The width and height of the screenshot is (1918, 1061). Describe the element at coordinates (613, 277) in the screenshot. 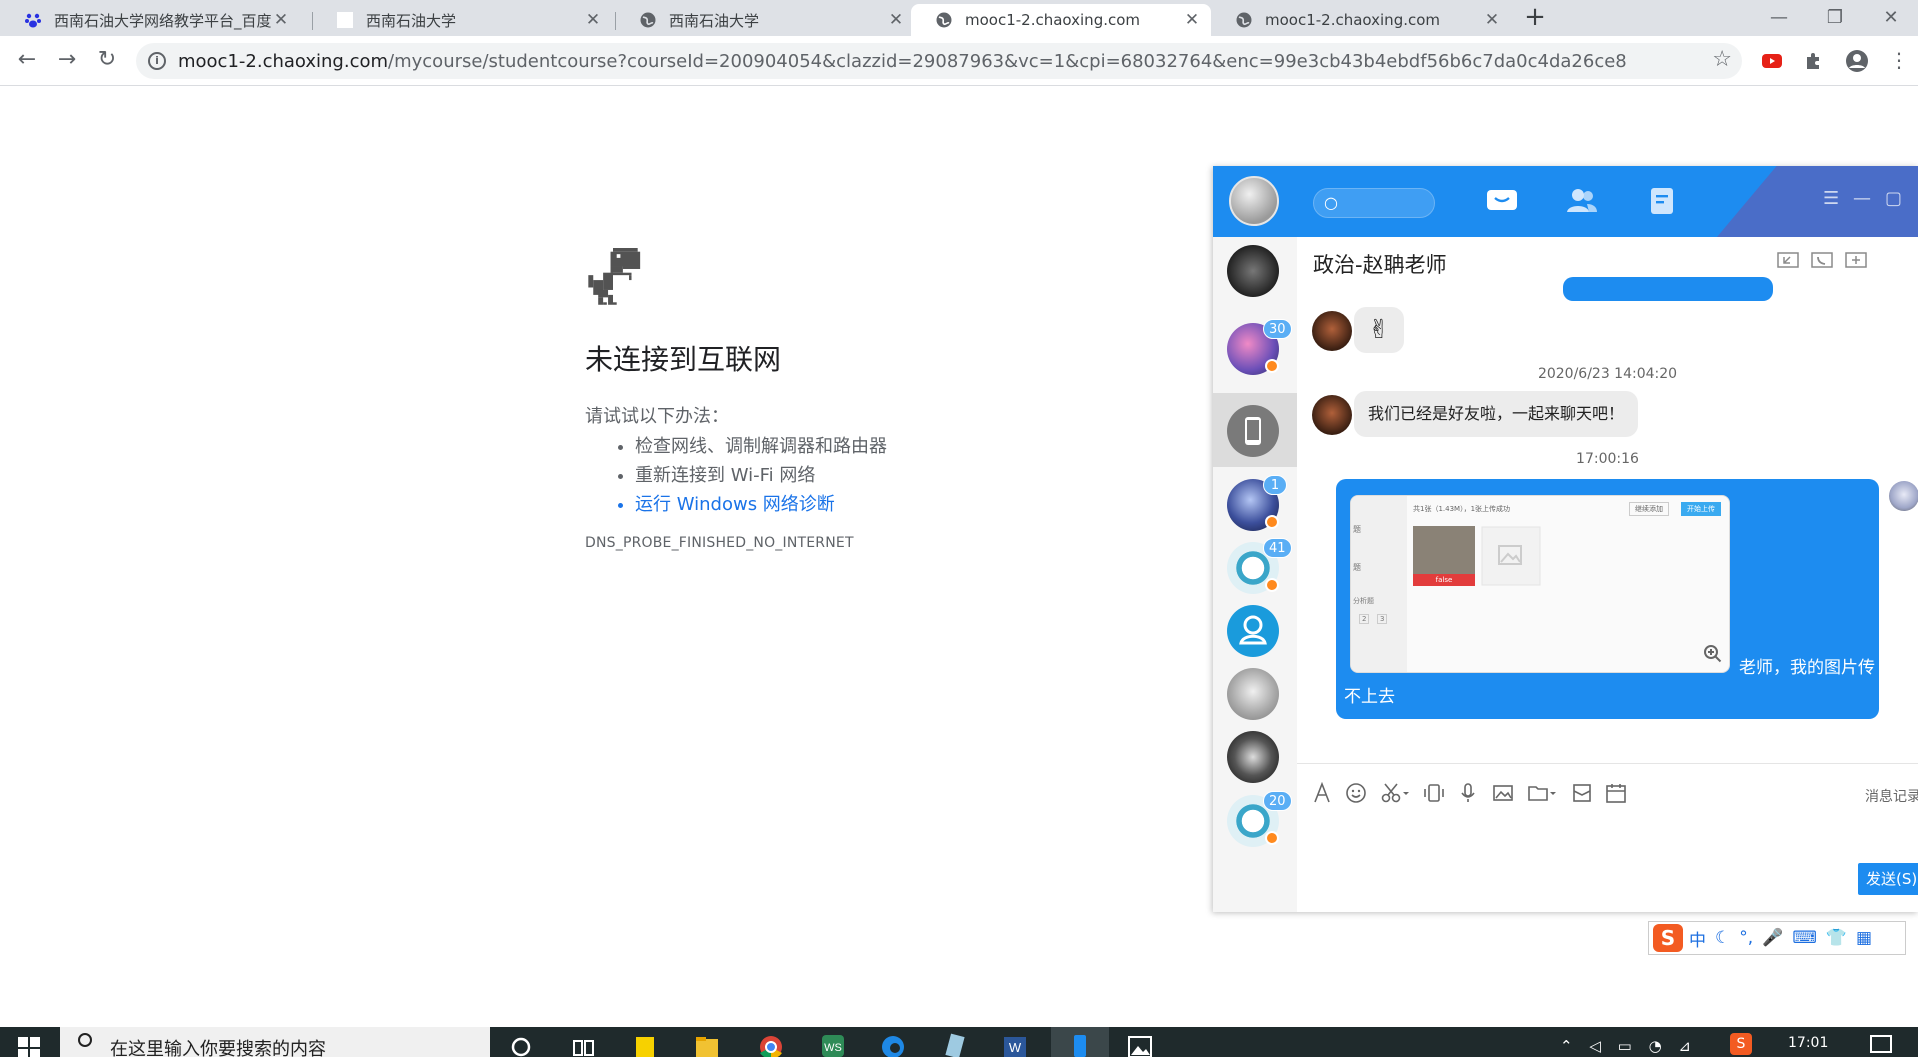

I see `dinosaur-icon` at that location.